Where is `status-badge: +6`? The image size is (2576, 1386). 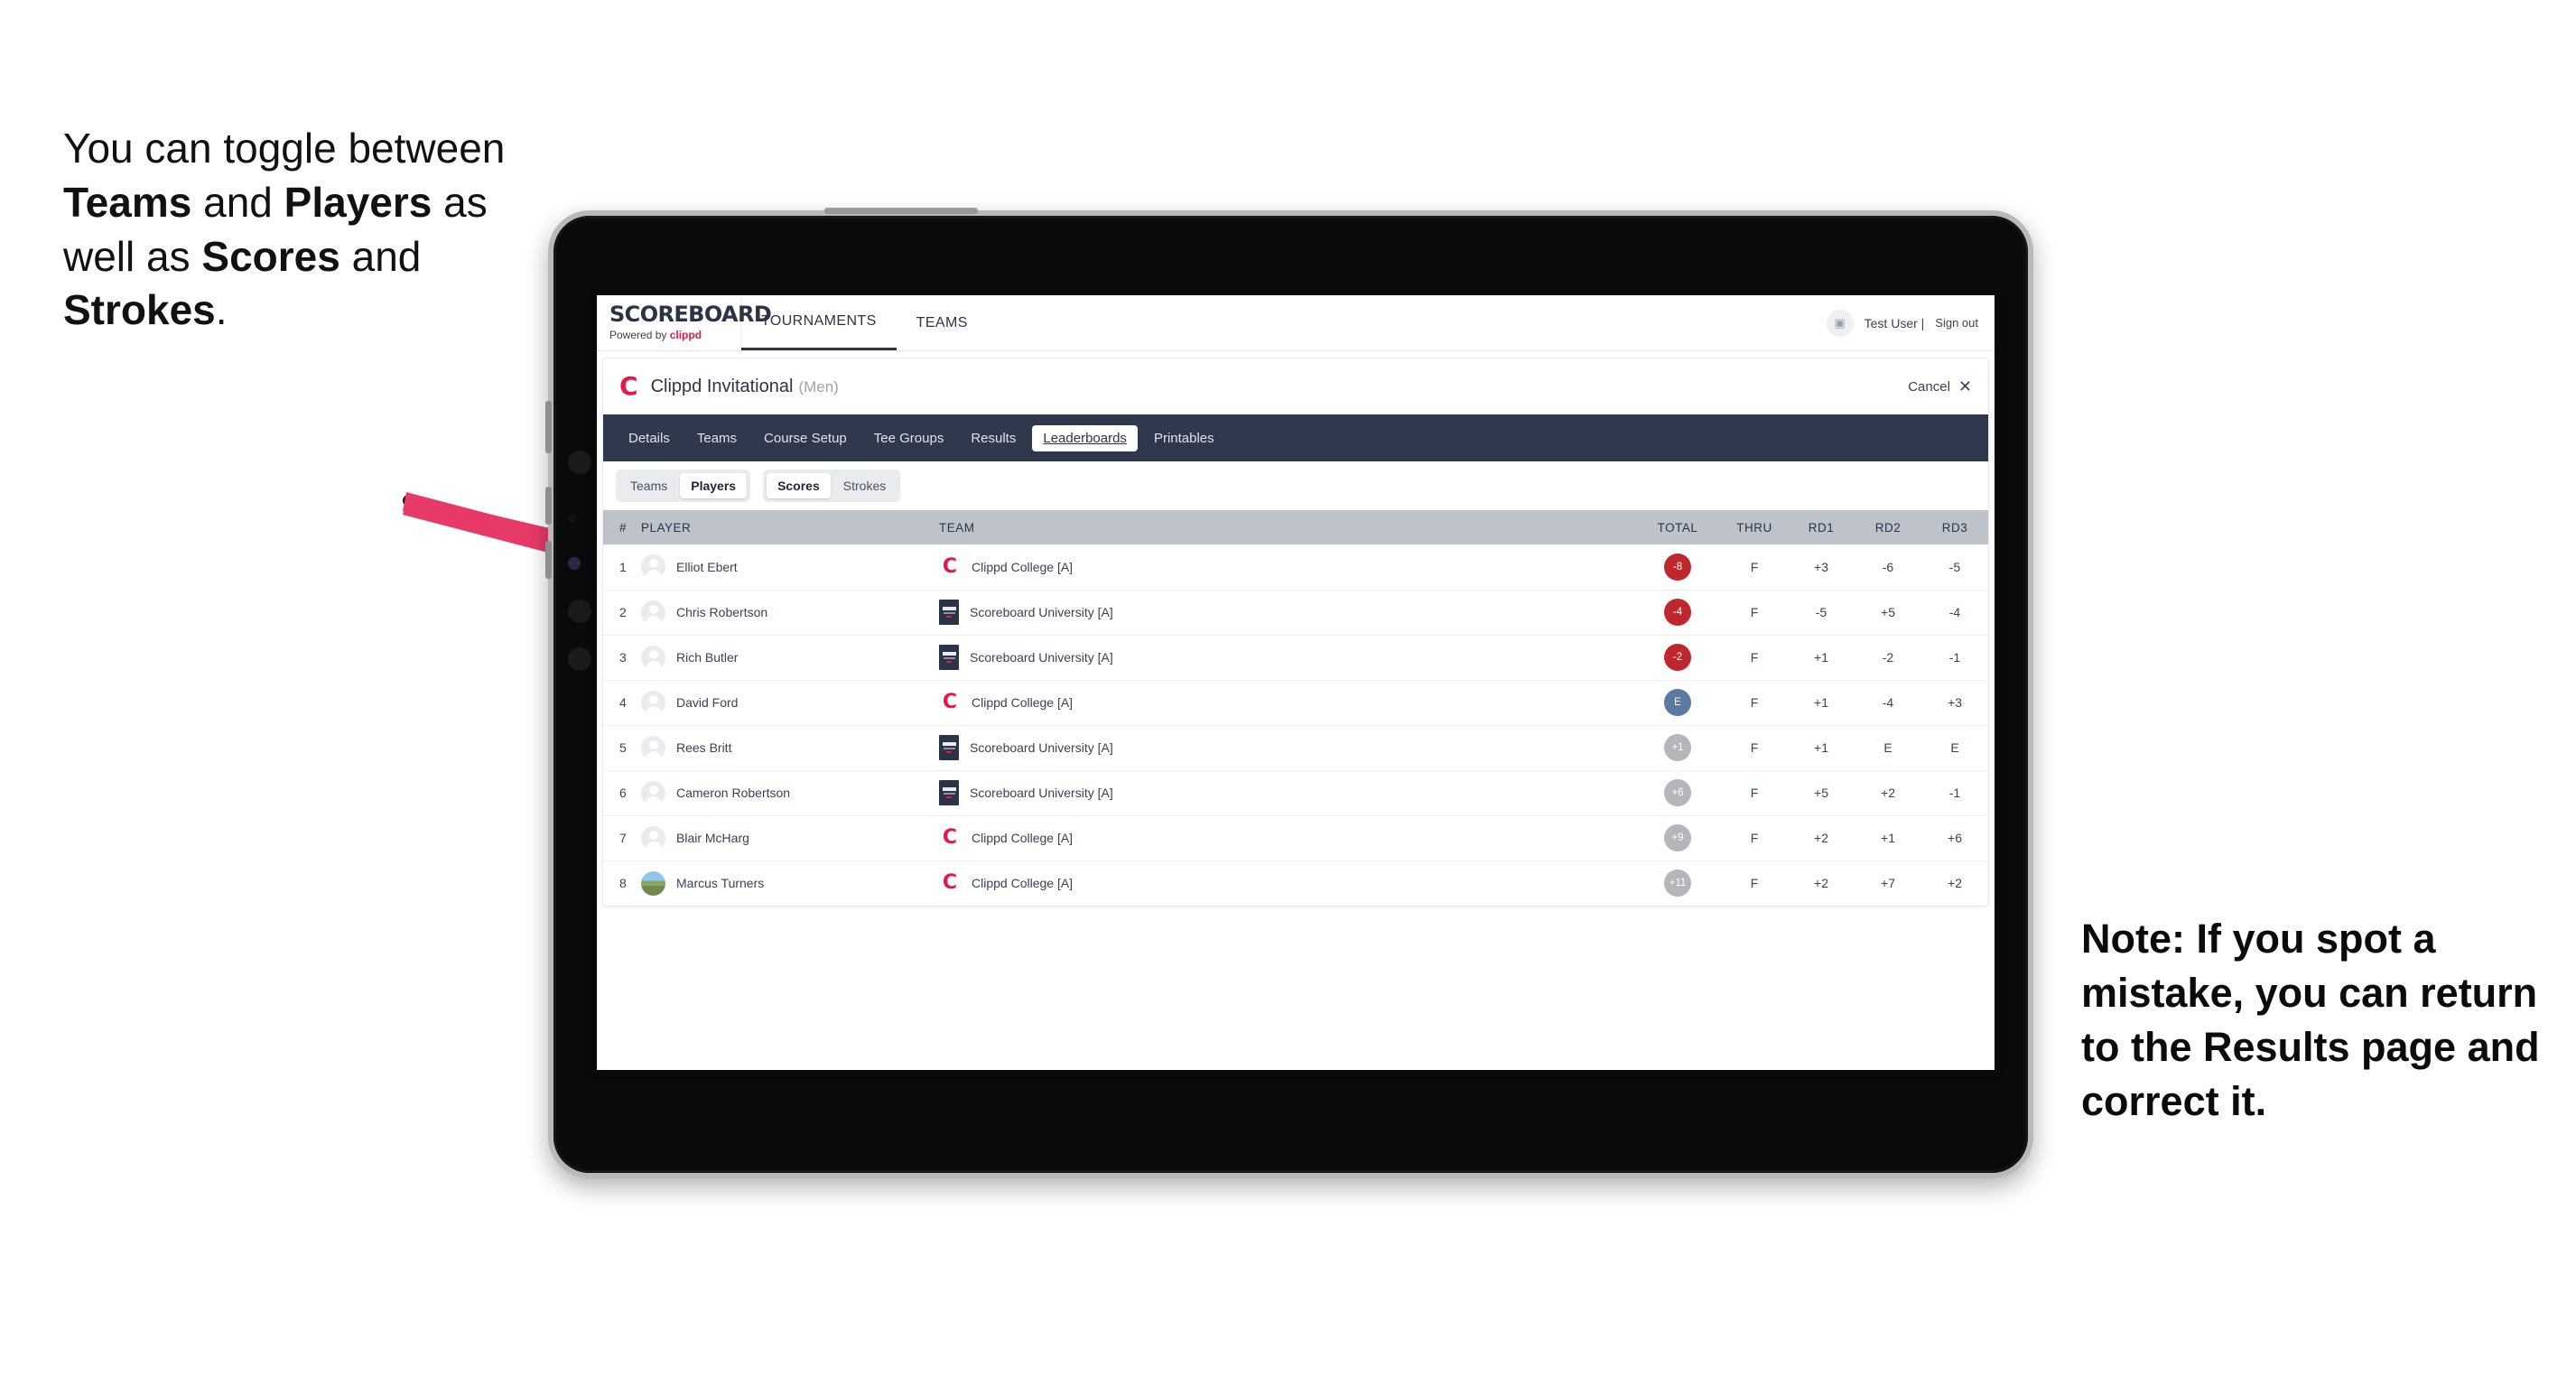
status-badge: +6 is located at coordinates (1677, 792).